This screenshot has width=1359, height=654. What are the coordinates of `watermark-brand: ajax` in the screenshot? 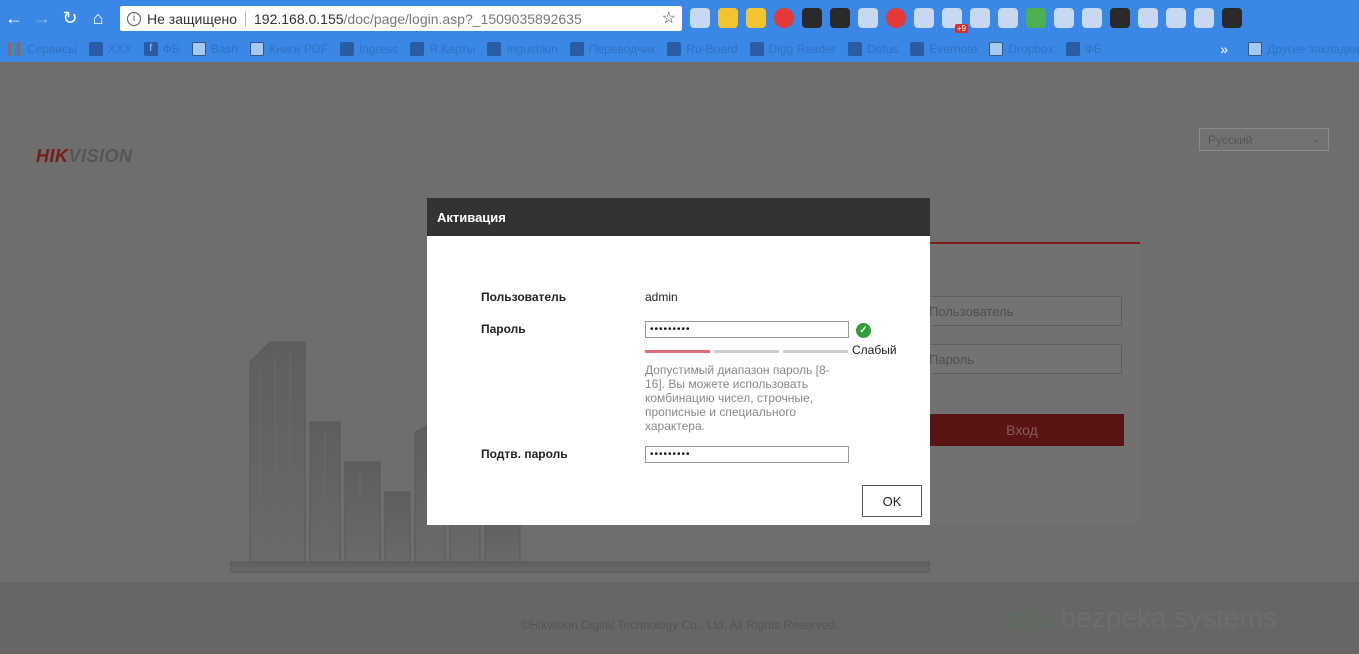 It's located at (1033, 617).